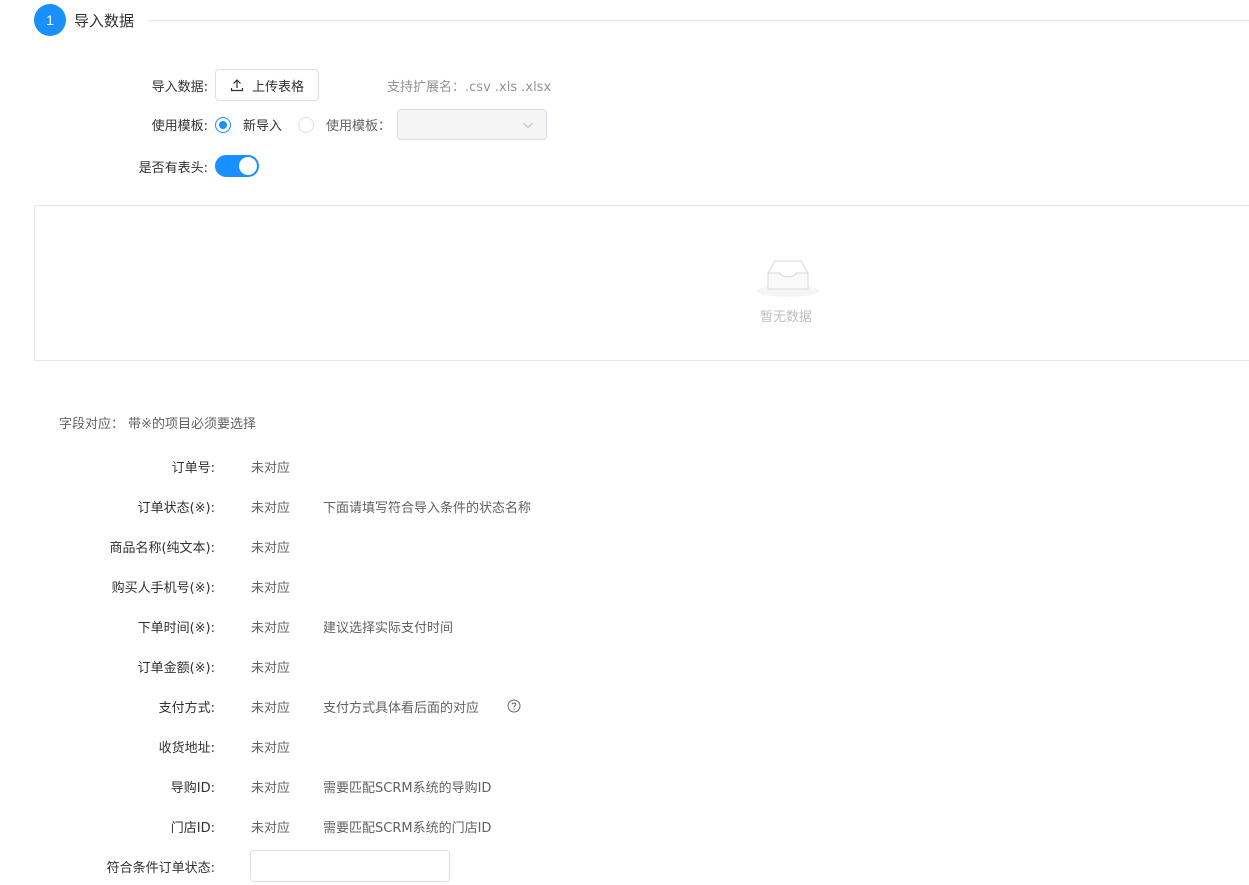 Image resolution: width=1249 pixels, height=885 pixels. Describe the element at coordinates (407, 788) in the screenshot. I see `field-hint: 需要匹配SCRM系统的导购ID` at that location.